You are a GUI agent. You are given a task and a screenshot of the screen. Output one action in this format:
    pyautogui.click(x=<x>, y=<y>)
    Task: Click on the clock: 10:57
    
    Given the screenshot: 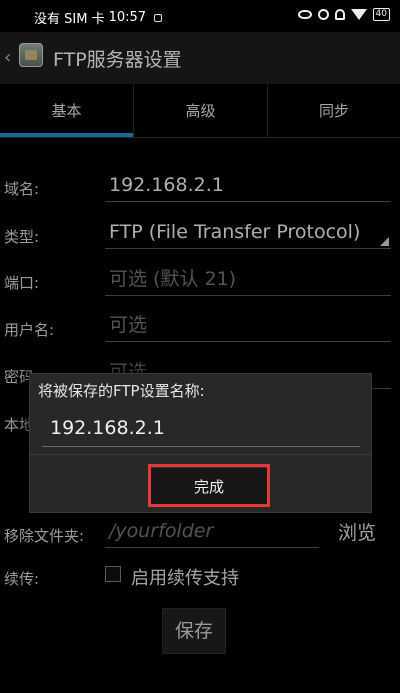 What is the action you would take?
    pyautogui.click(x=127, y=17)
    